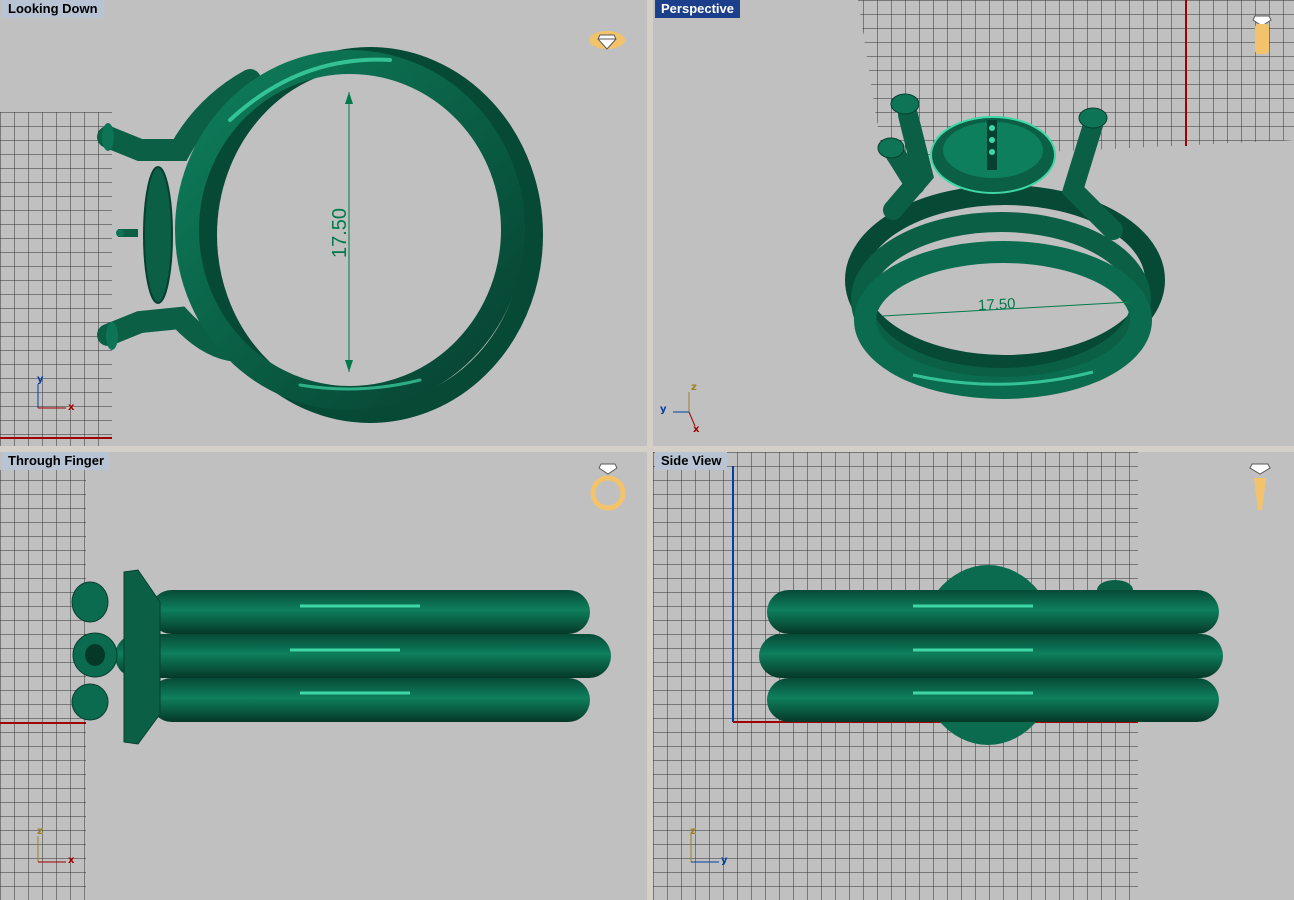 The image size is (1294, 900). I want to click on axis-label-z-persp: z, so click(694, 387).